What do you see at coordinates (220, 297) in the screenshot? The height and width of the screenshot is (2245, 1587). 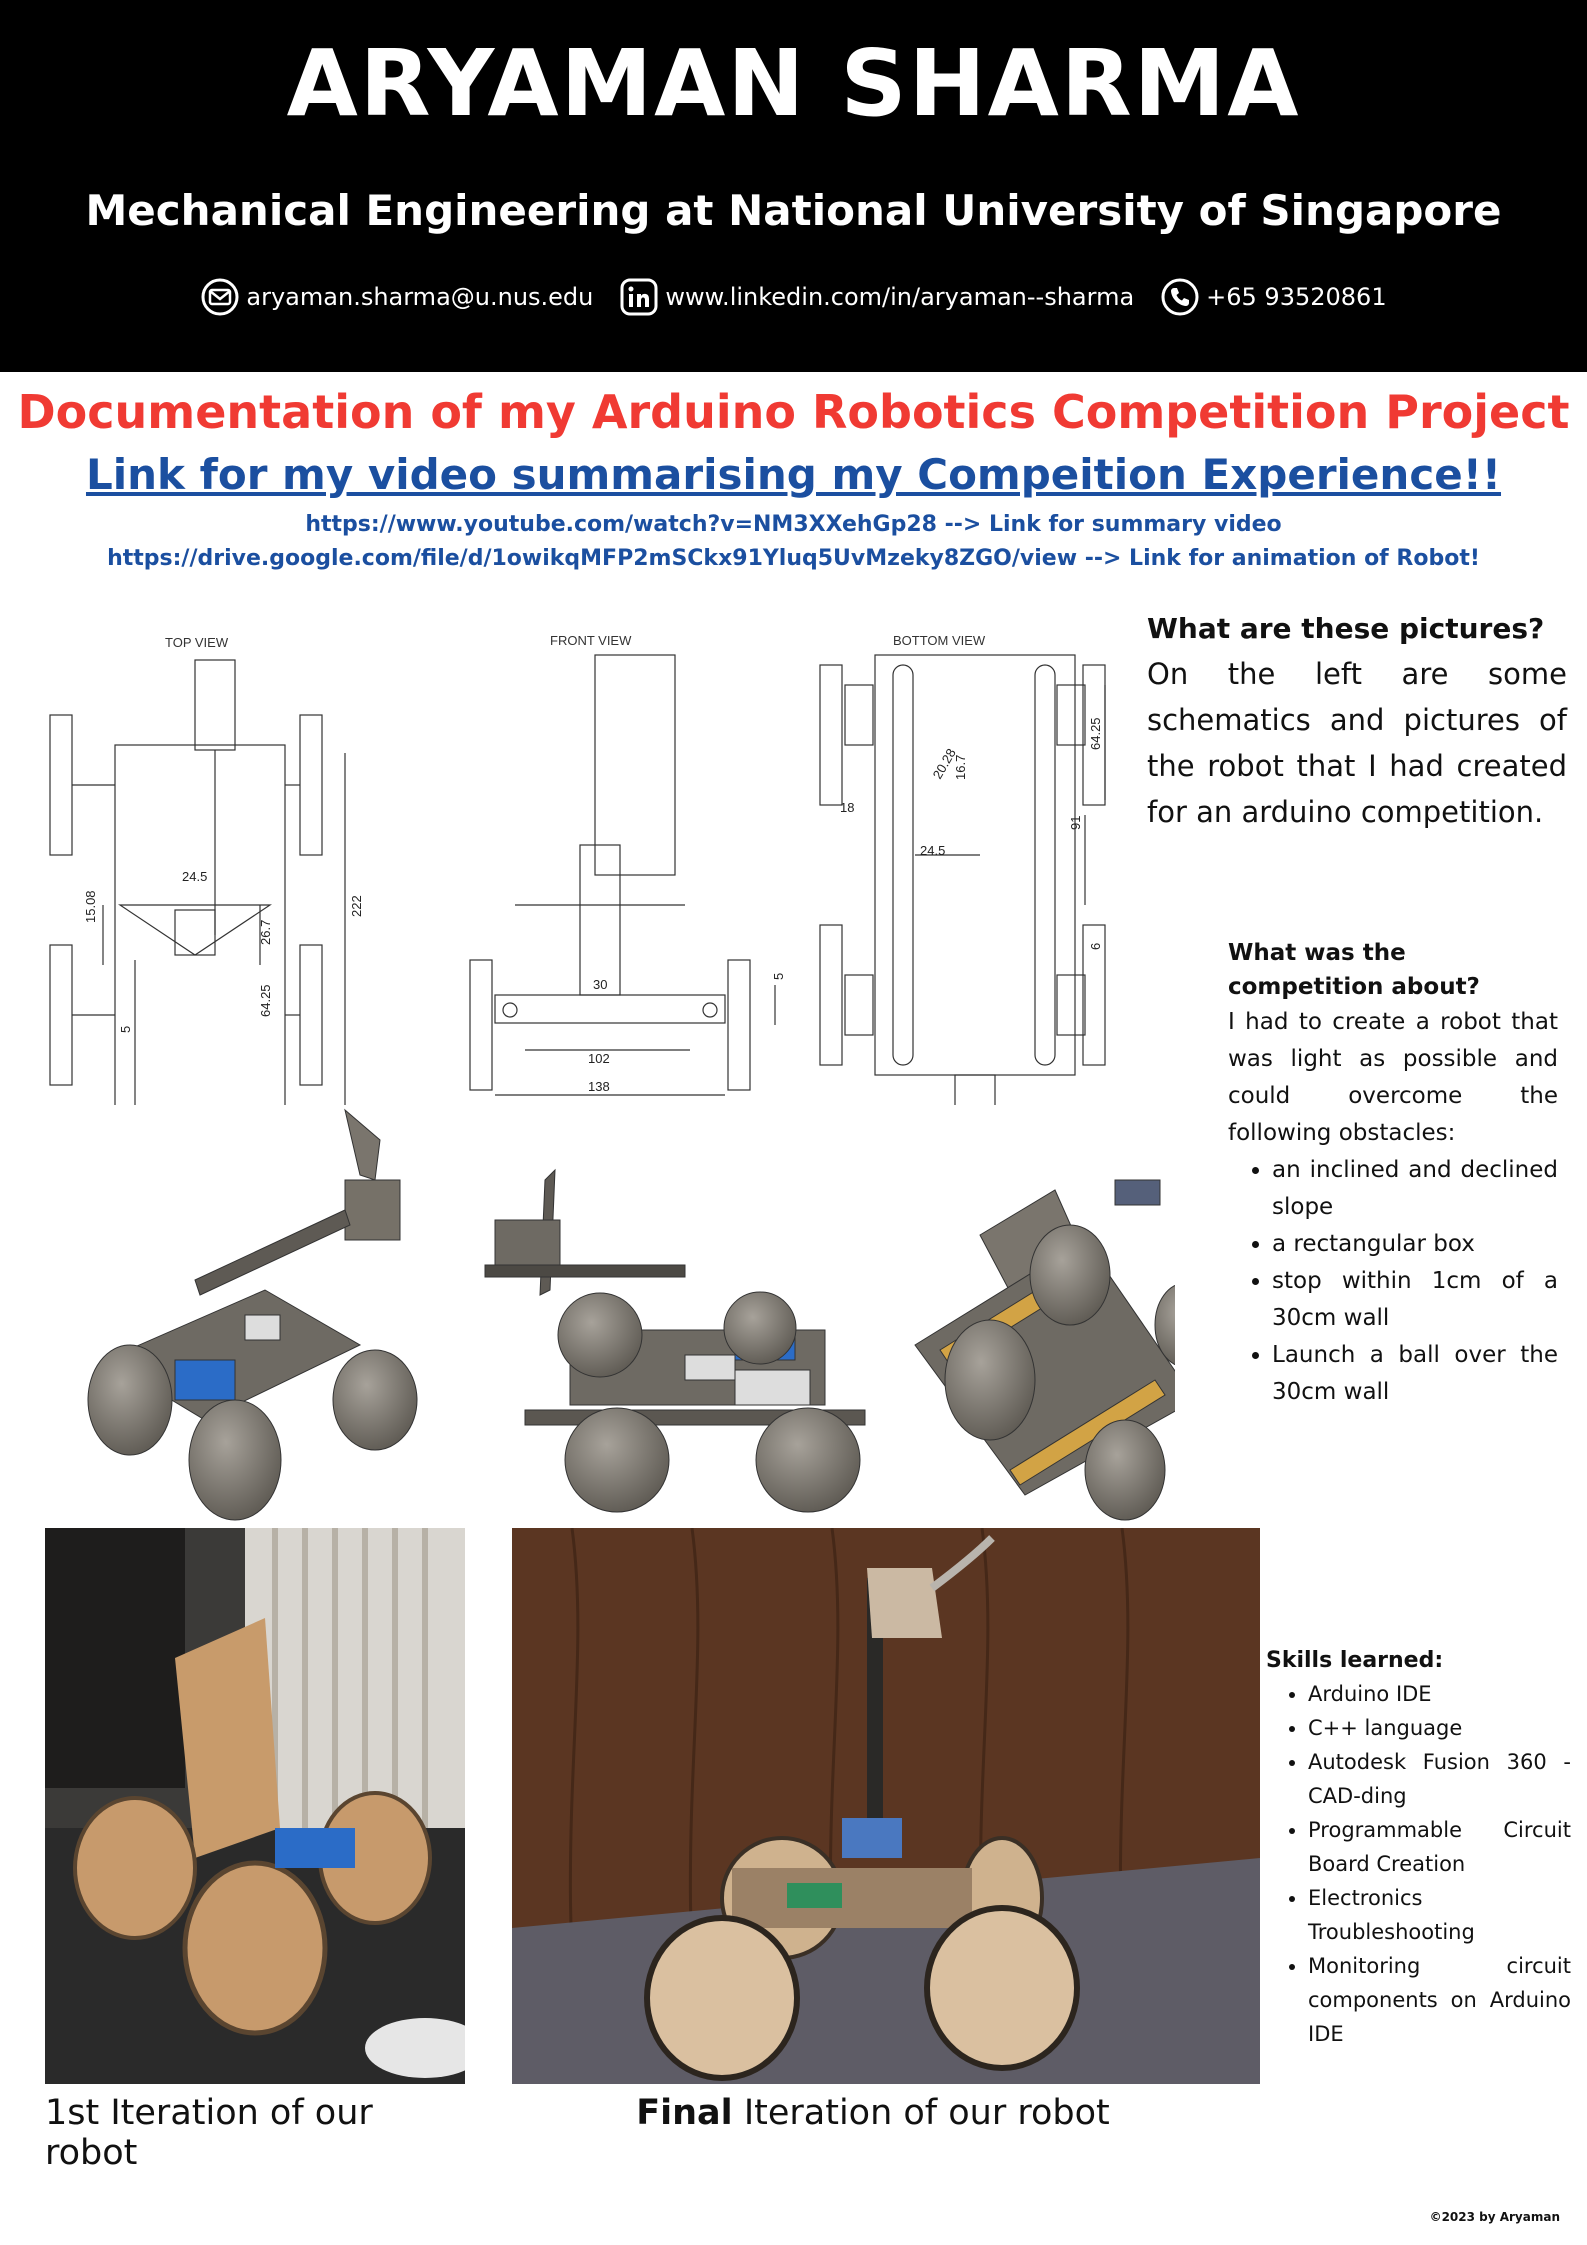 I see `mail-icon` at bounding box center [220, 297].